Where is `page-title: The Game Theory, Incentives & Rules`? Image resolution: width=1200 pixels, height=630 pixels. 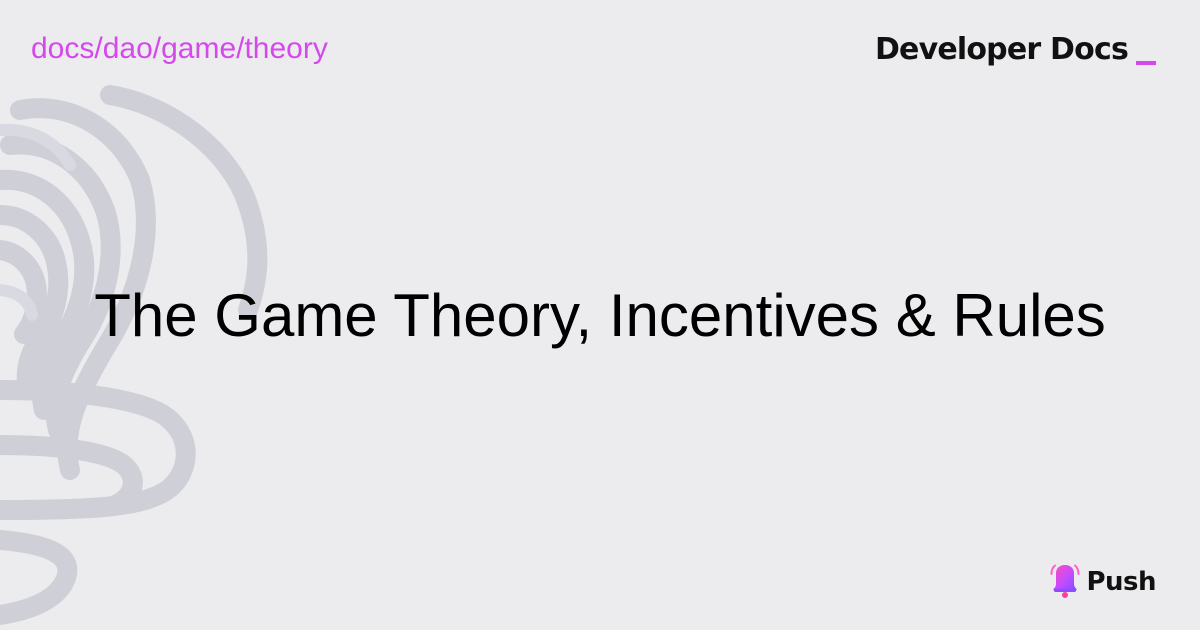
page-title: The Game Theory, Incentives & Rules is located at coordinates (600, 315).